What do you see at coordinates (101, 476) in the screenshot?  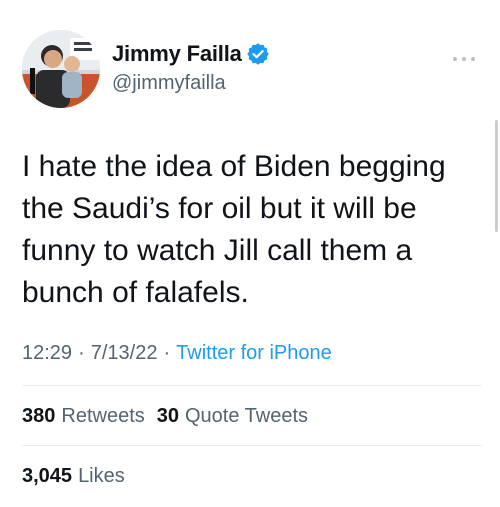 I see `likes-label: Likes` at bounding box center [101, 476].